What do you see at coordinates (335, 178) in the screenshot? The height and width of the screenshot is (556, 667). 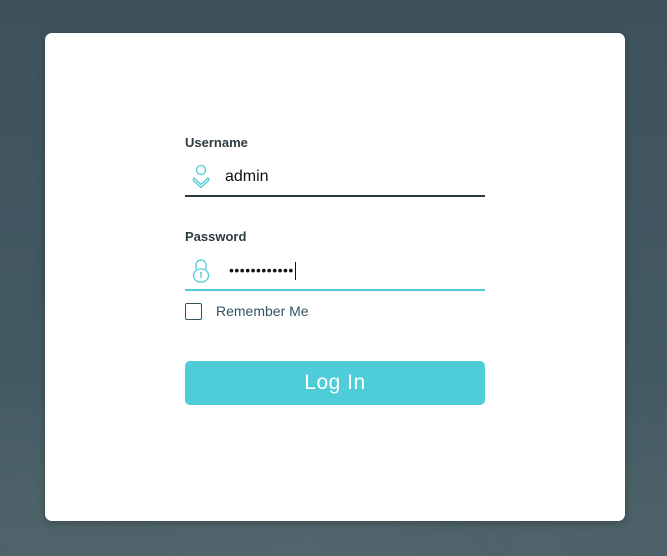 I see `username-field: admin` at bounding box center [335, 178].